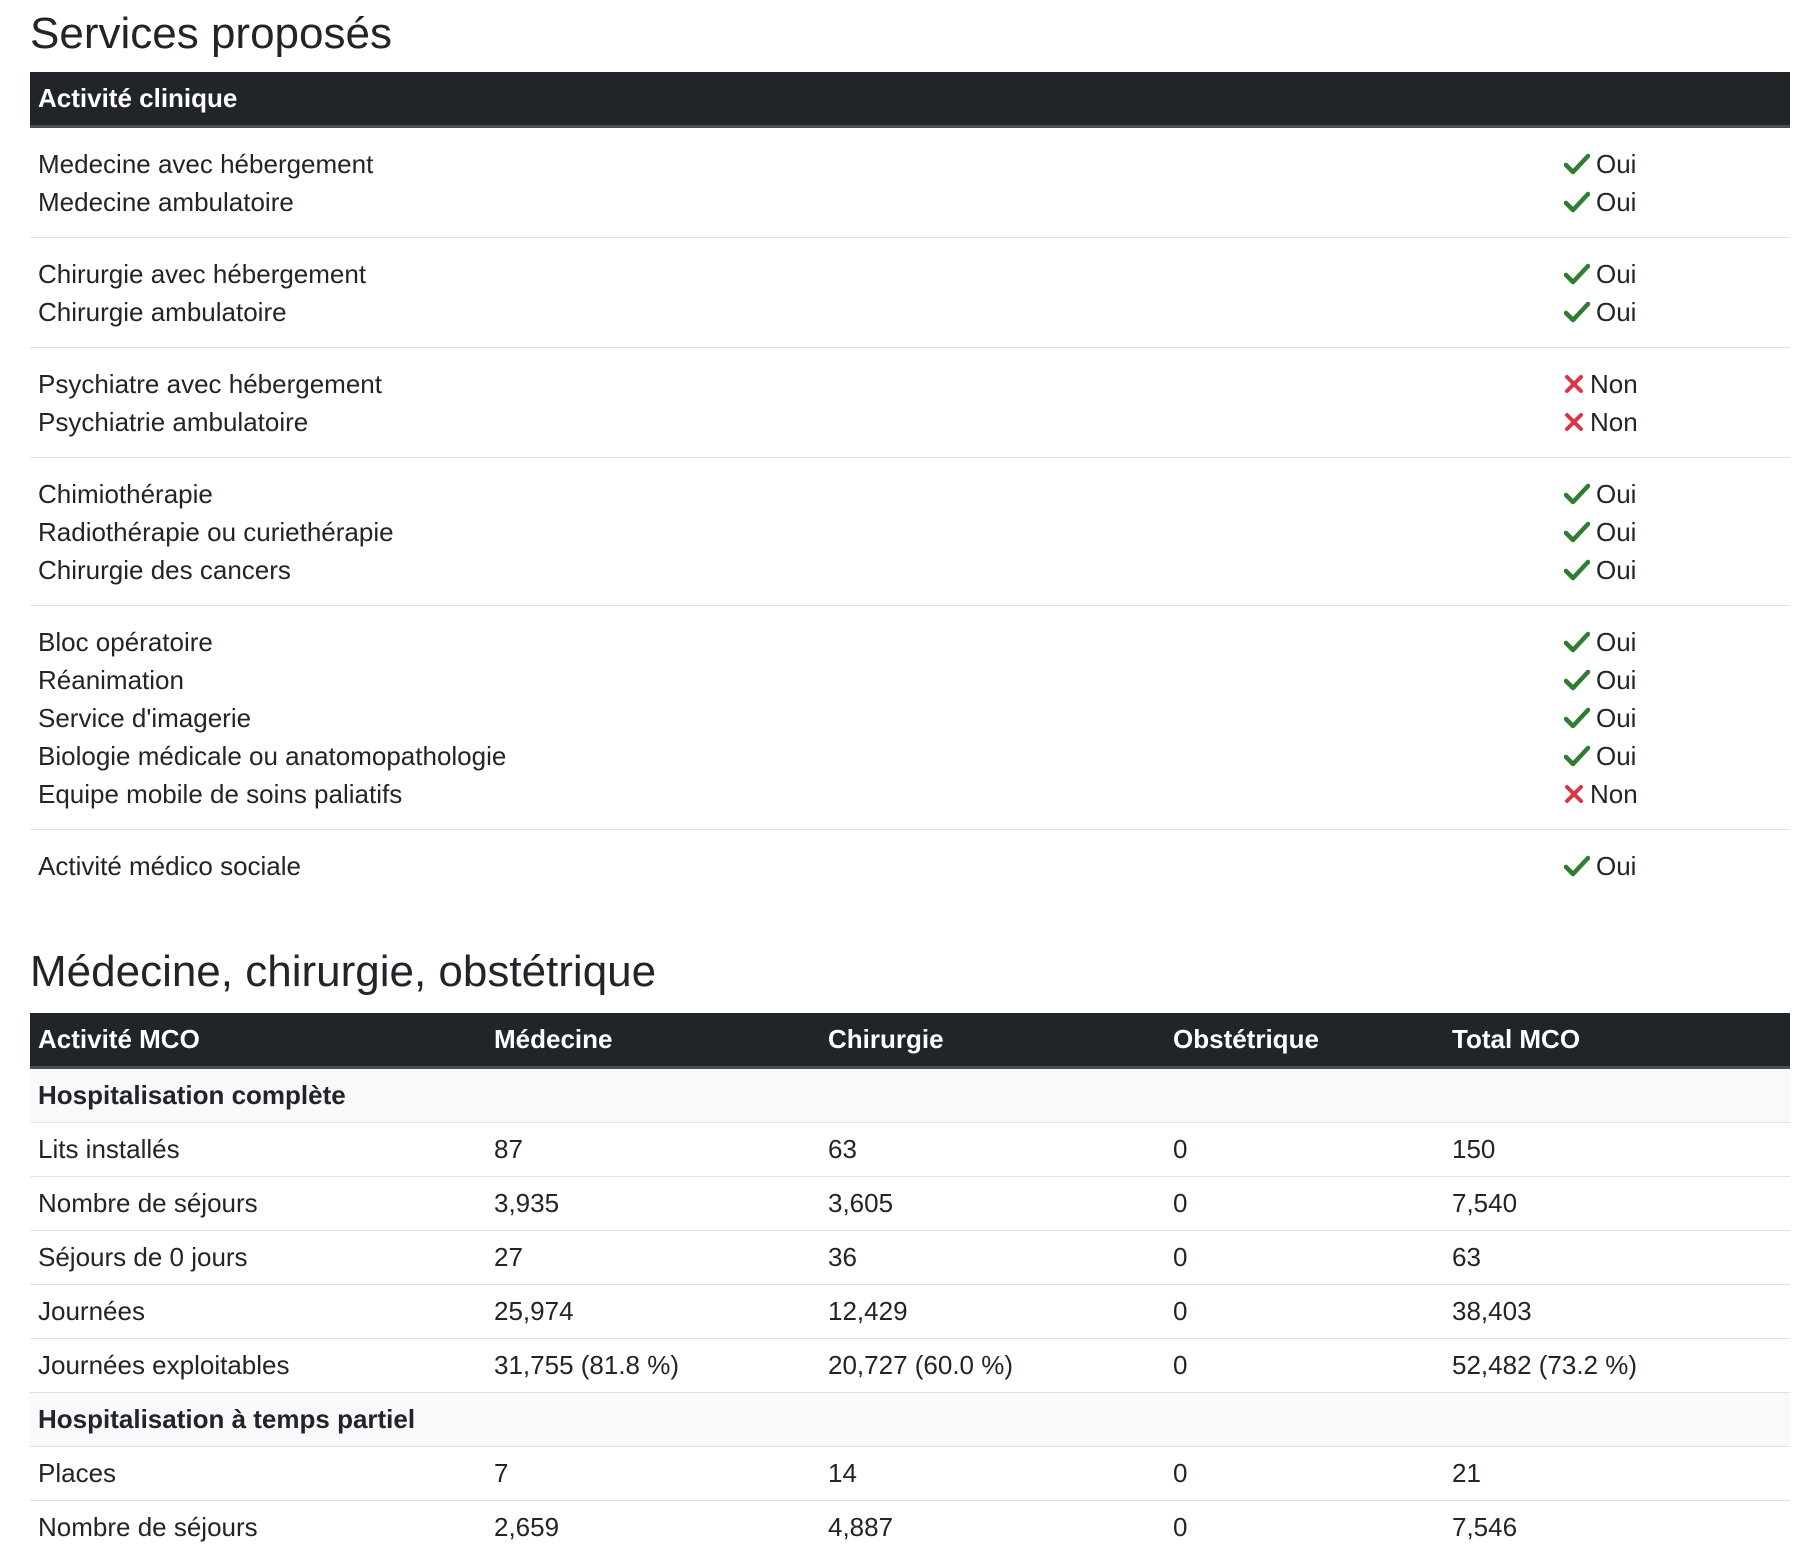 The width and height of the screenshot is (1810, 1554). Describe the element at coordinates (1304, 1040) in the screenshot. I see `mco-column-header: Obstétrique` at that location.